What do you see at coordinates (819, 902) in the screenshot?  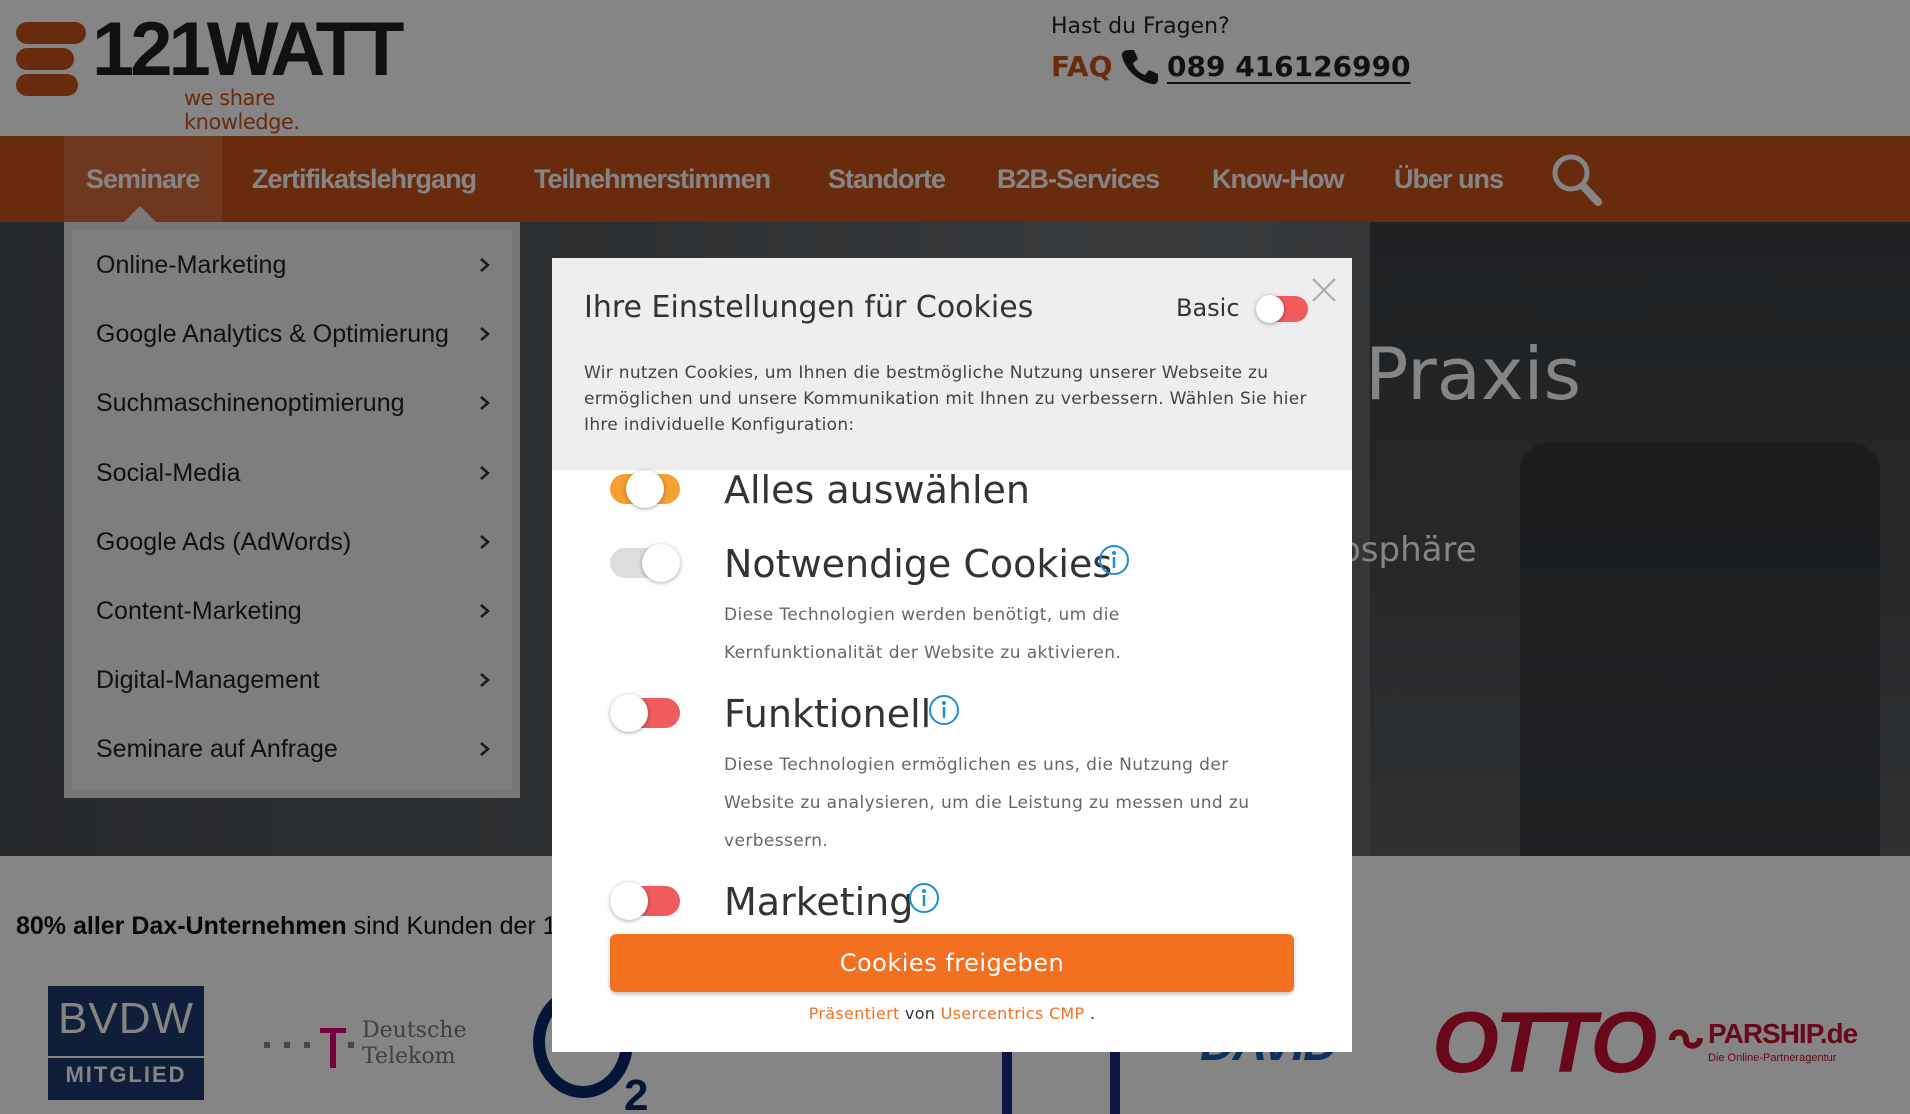 I see `option-title-marketing: Marketing` at bounding box center [819, 902].